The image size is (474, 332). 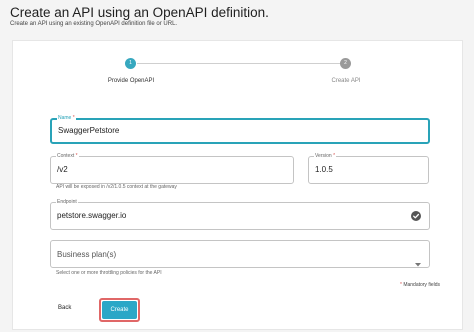 What do you see at coordinates (167, 169) in the screenshot?
I see `context-input` at bounding box center [167, 169].